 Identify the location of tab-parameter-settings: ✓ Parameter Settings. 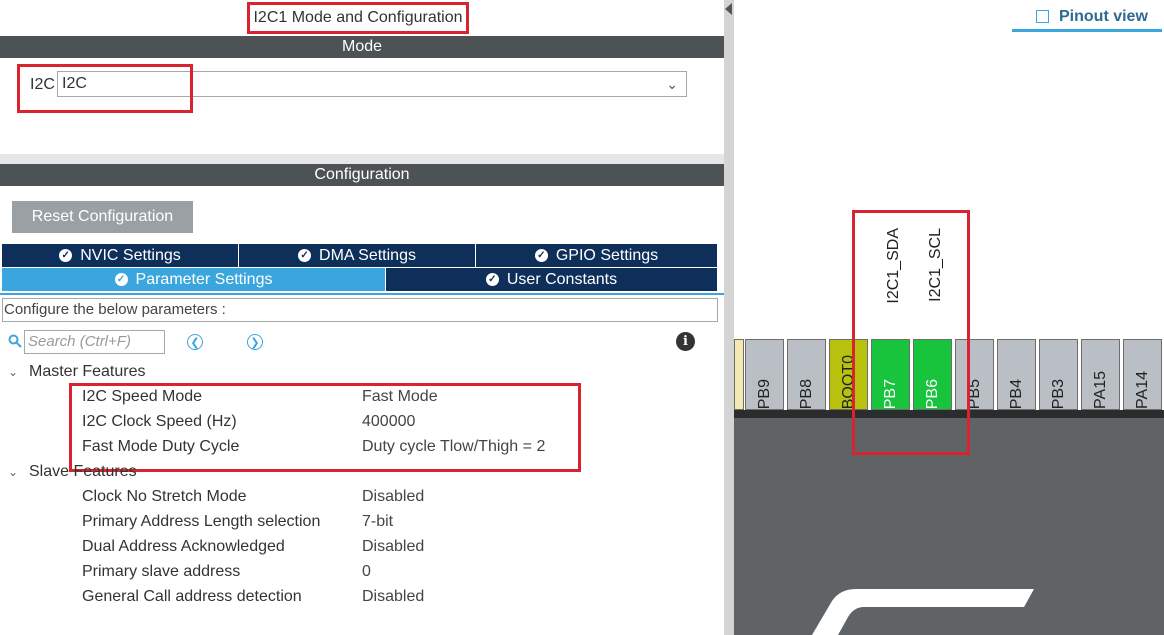
(194, 279).